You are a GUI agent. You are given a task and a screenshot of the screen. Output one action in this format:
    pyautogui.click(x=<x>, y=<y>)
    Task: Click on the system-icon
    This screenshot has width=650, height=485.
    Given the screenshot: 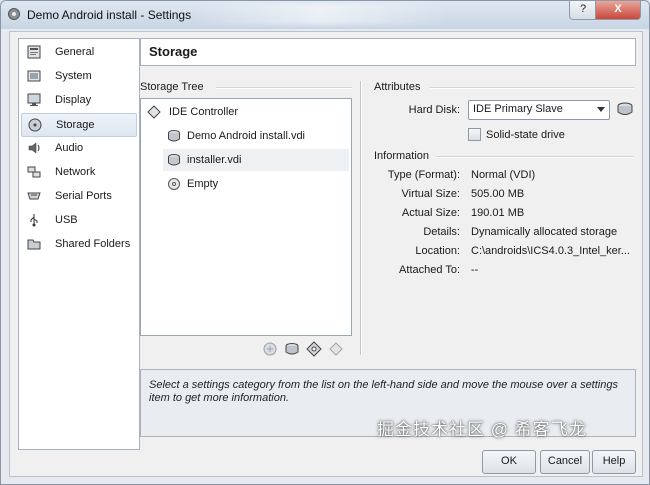 What is the action you would take?
    pyautogui.click(x=34, y=76)
    